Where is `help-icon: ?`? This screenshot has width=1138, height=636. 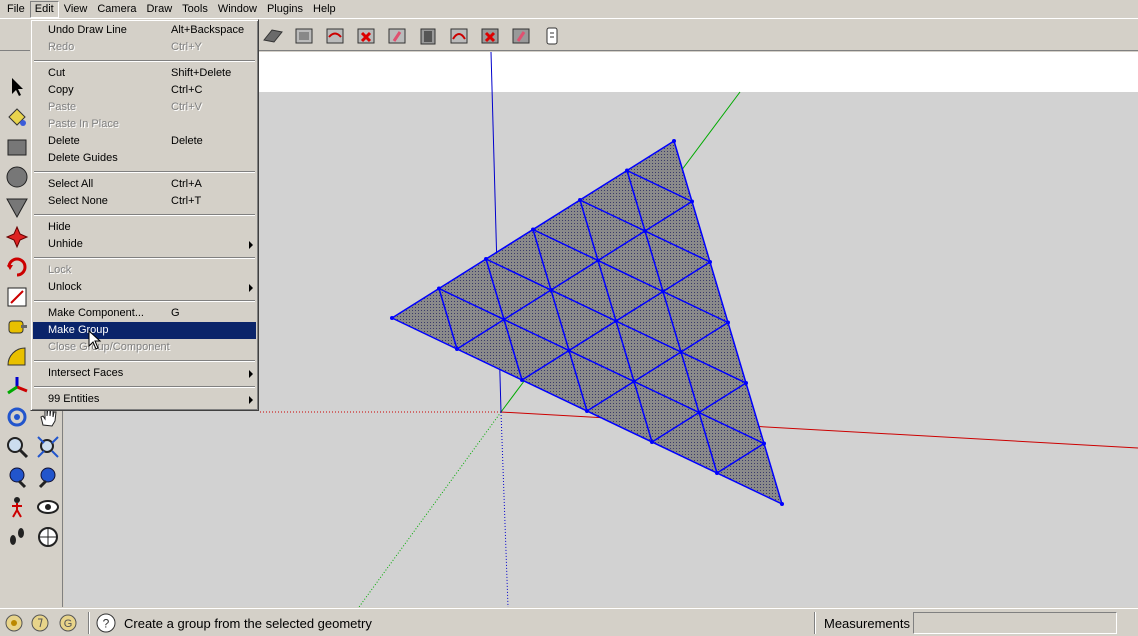 help-icon: ? is located at coordinates (106, 623).